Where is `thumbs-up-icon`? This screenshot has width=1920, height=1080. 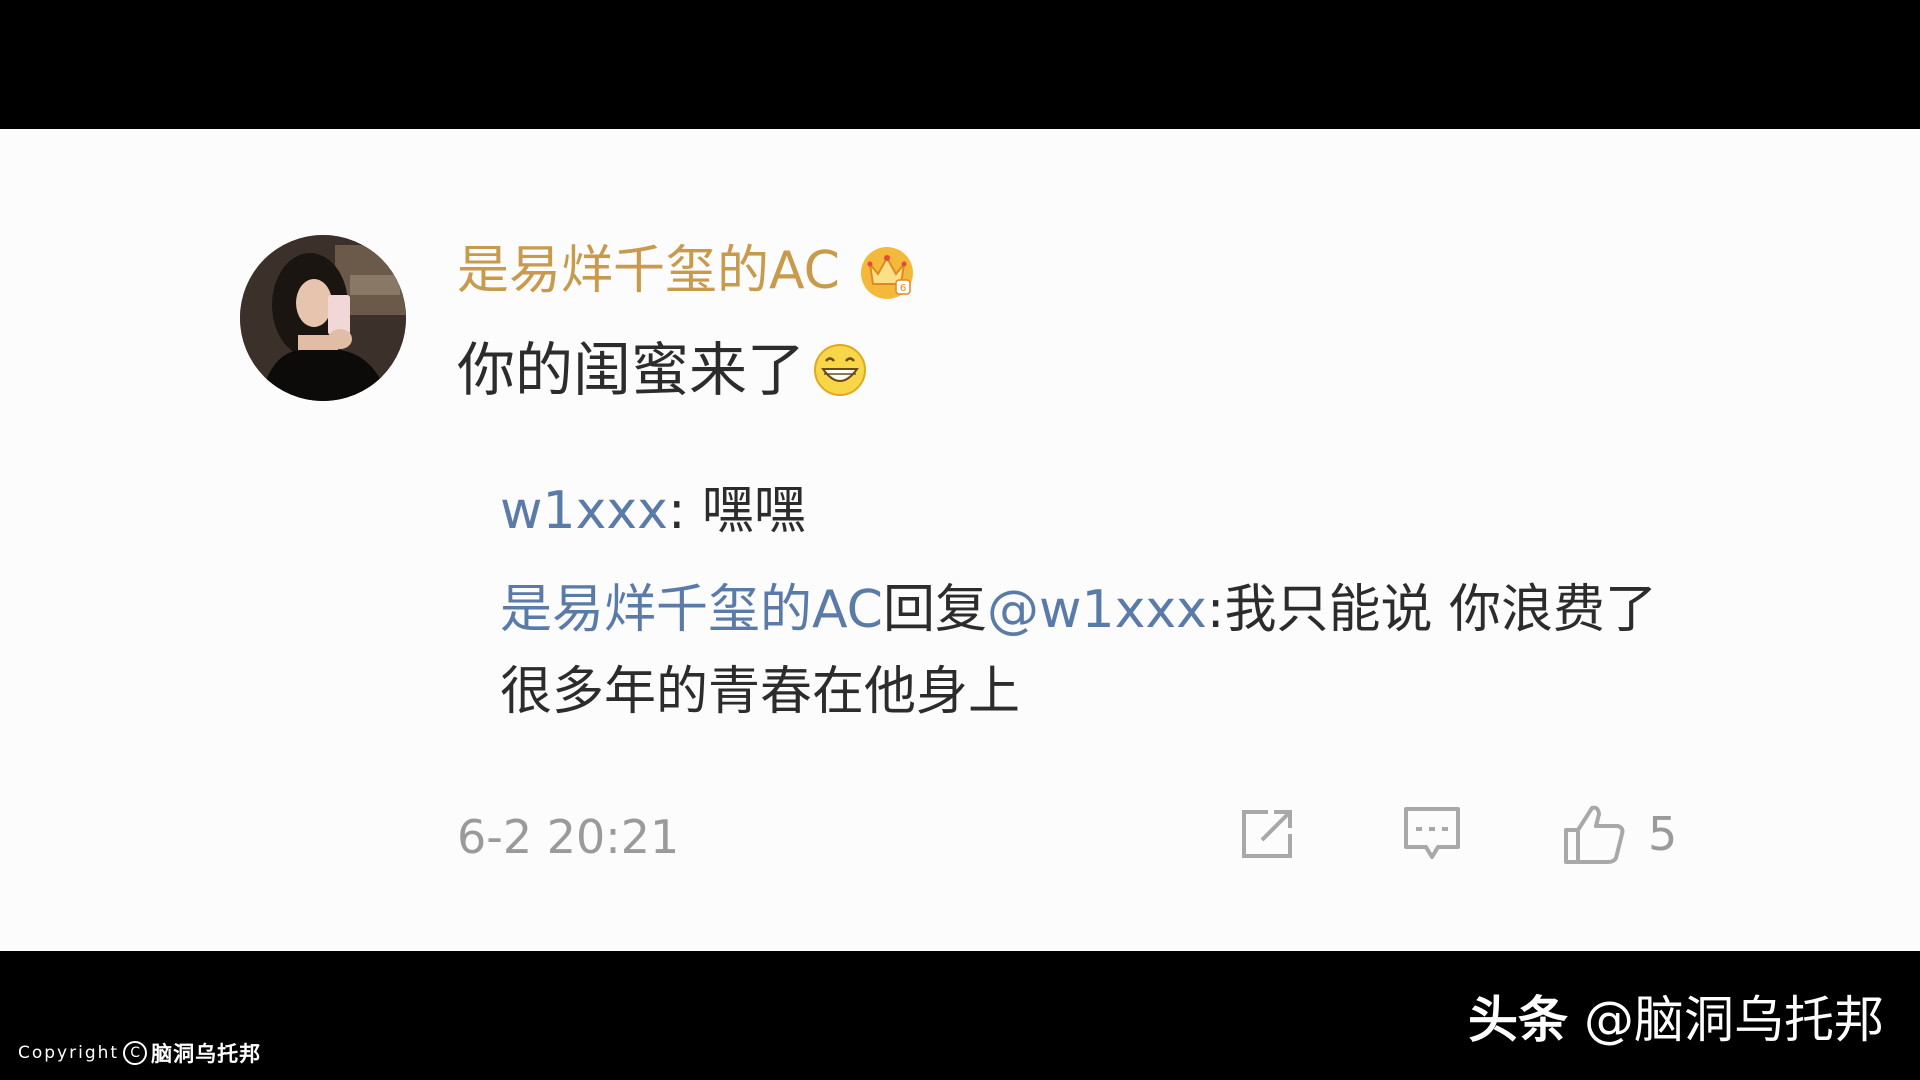 thumbs-up-icon is located at coordinates (1594, 834).